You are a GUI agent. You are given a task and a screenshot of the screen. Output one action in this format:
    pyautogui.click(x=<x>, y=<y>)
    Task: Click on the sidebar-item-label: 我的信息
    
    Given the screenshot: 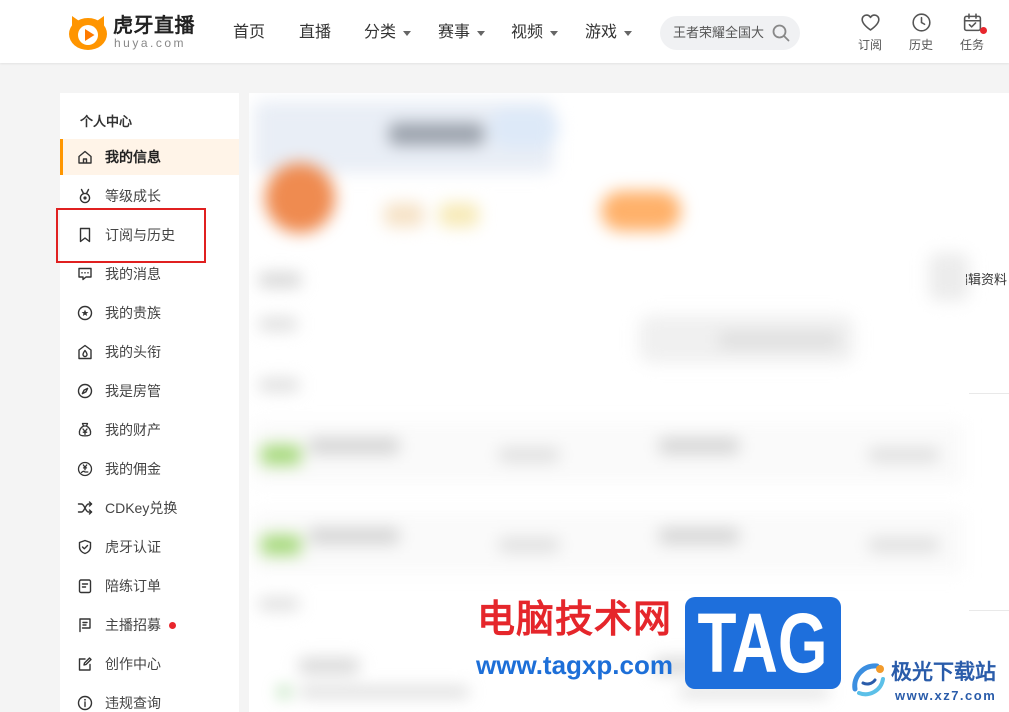 What is the action you would take?
    pyautogui.click(x=133, y=157)
    